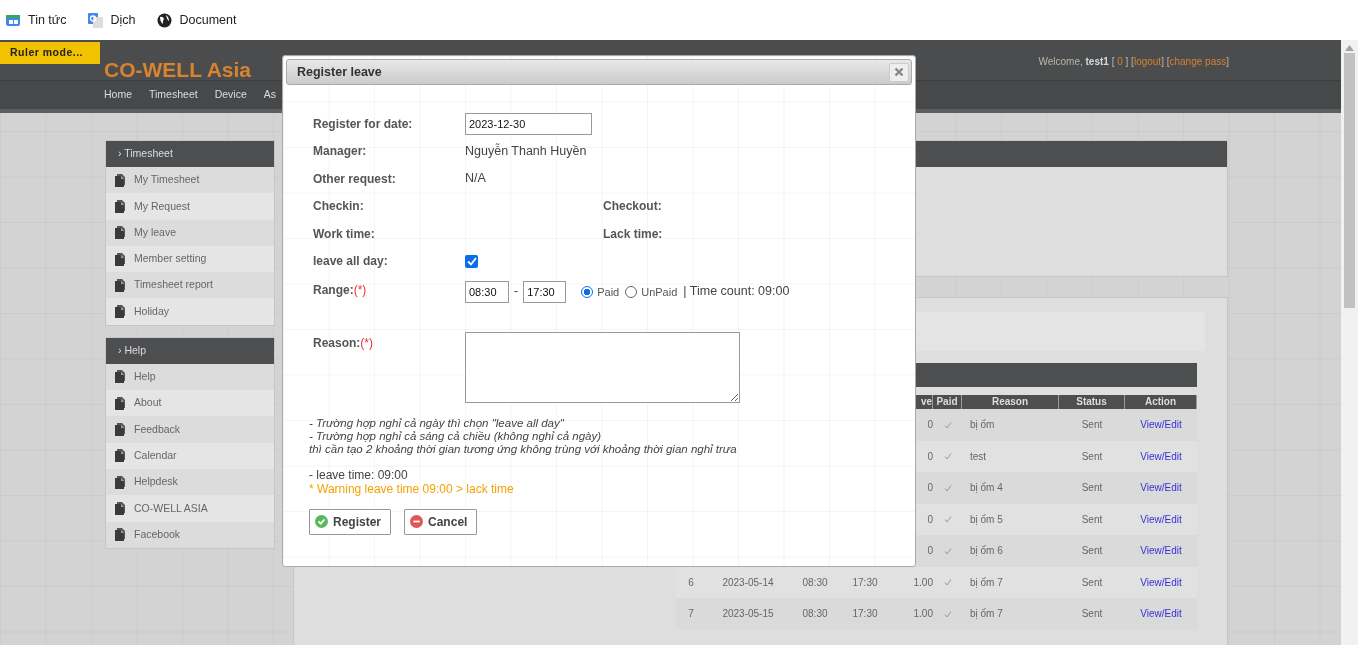  I want to click on time-input: 08:30, so click(487, 291).